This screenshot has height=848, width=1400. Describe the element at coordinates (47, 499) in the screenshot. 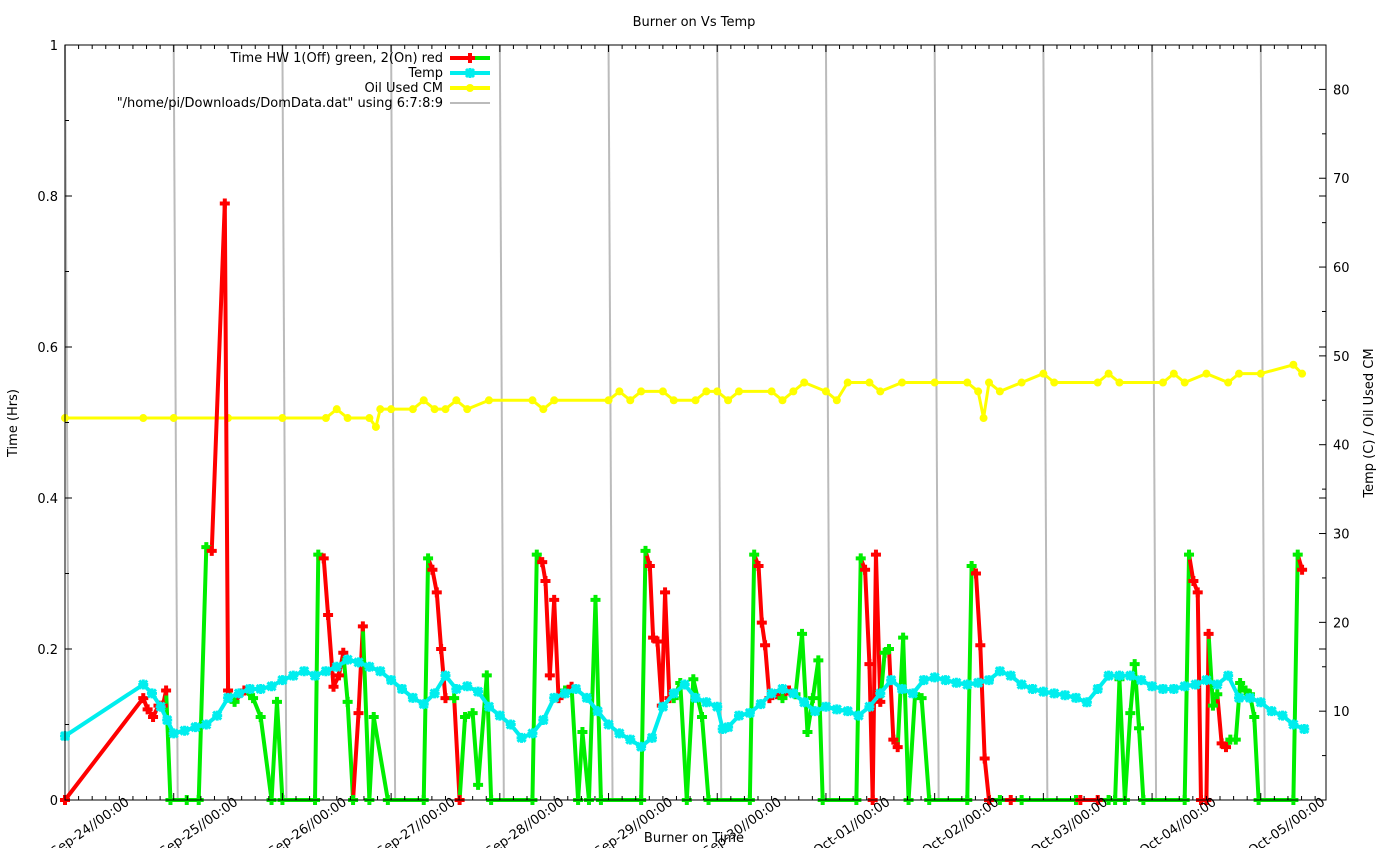

I see `y-tick-label: 0.4` at that location.